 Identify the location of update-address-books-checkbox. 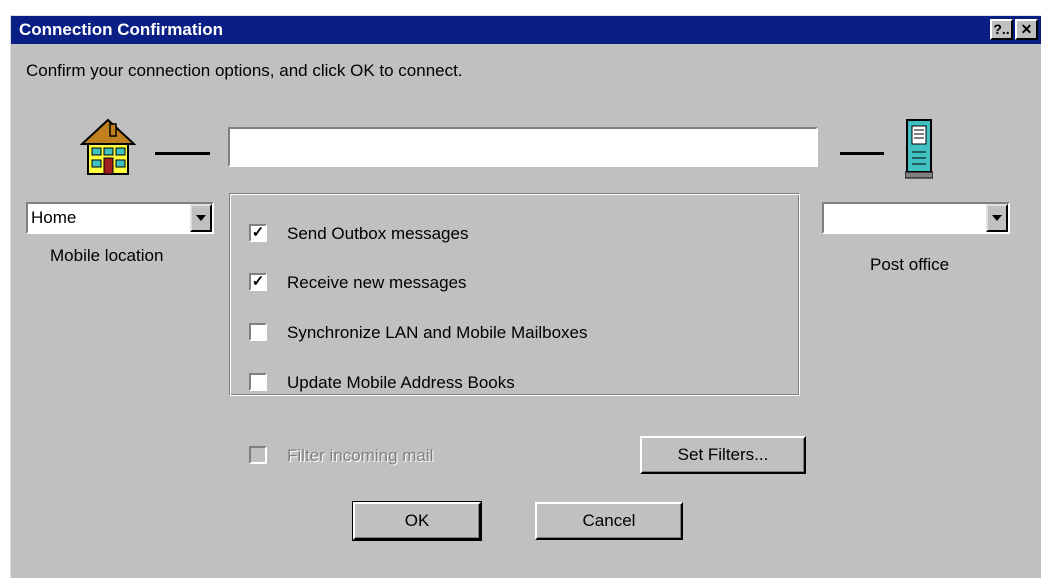
(258, 382).